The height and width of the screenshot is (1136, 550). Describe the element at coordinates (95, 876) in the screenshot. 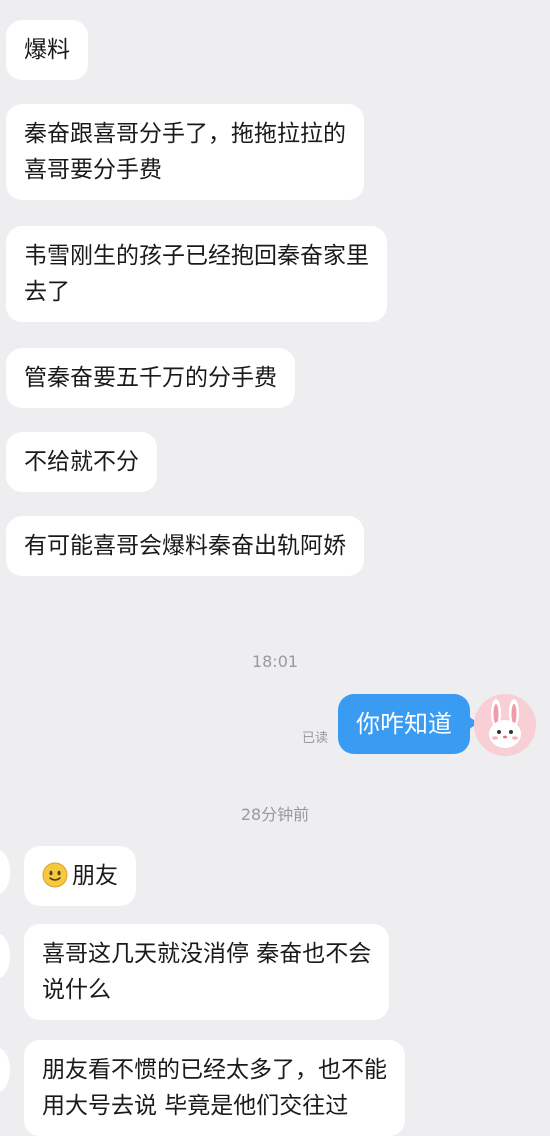

I see `message-text: 朋友` at that location.